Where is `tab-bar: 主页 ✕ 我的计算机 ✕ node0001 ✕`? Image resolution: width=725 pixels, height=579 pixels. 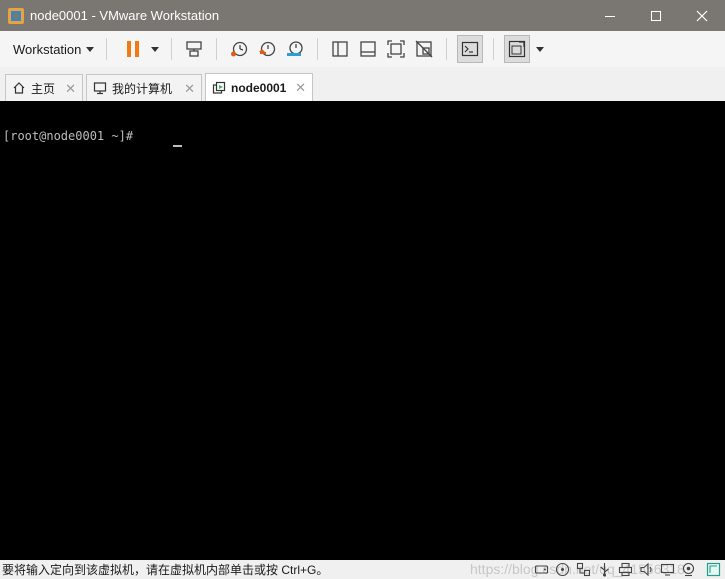
tab-bar: 主页 ✕ 我的计算机 ✕ node0001 ✕ is located at coordinates (362, 84).